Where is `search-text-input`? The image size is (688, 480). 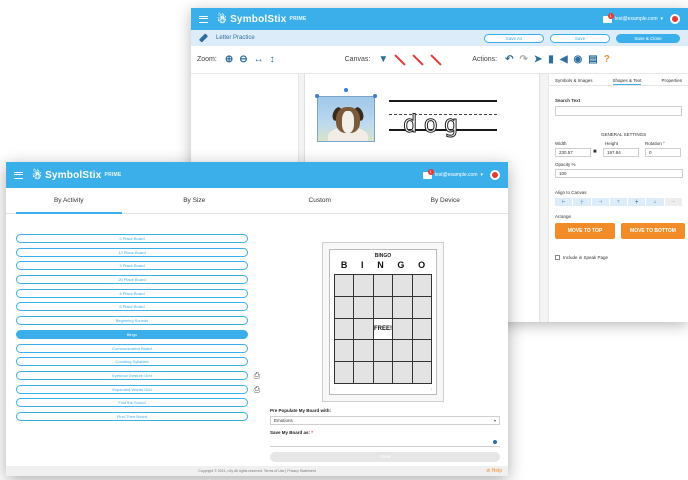 search-text-input is located at coordinates (618, 111).